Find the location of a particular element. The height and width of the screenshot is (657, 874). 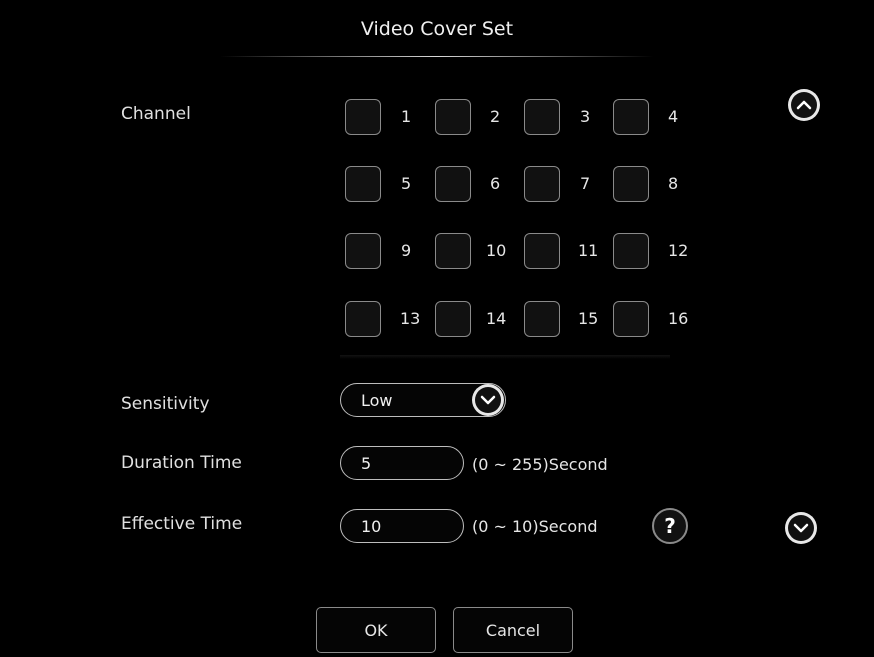

channel-number: 13 is located at coordinates (410, 318).